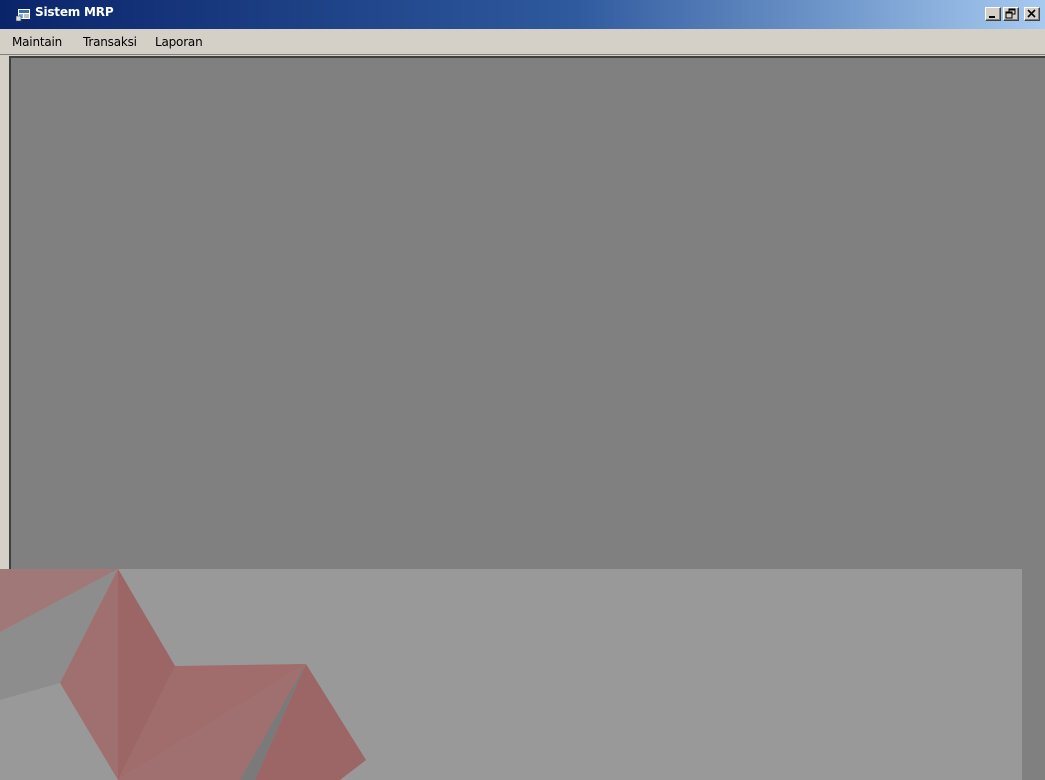 Image resolution: width=1045 pixels, height=780 pixels. Describe the element at coordinates (992, 17) in the screenshot. I see `minimize-icon` at that location.